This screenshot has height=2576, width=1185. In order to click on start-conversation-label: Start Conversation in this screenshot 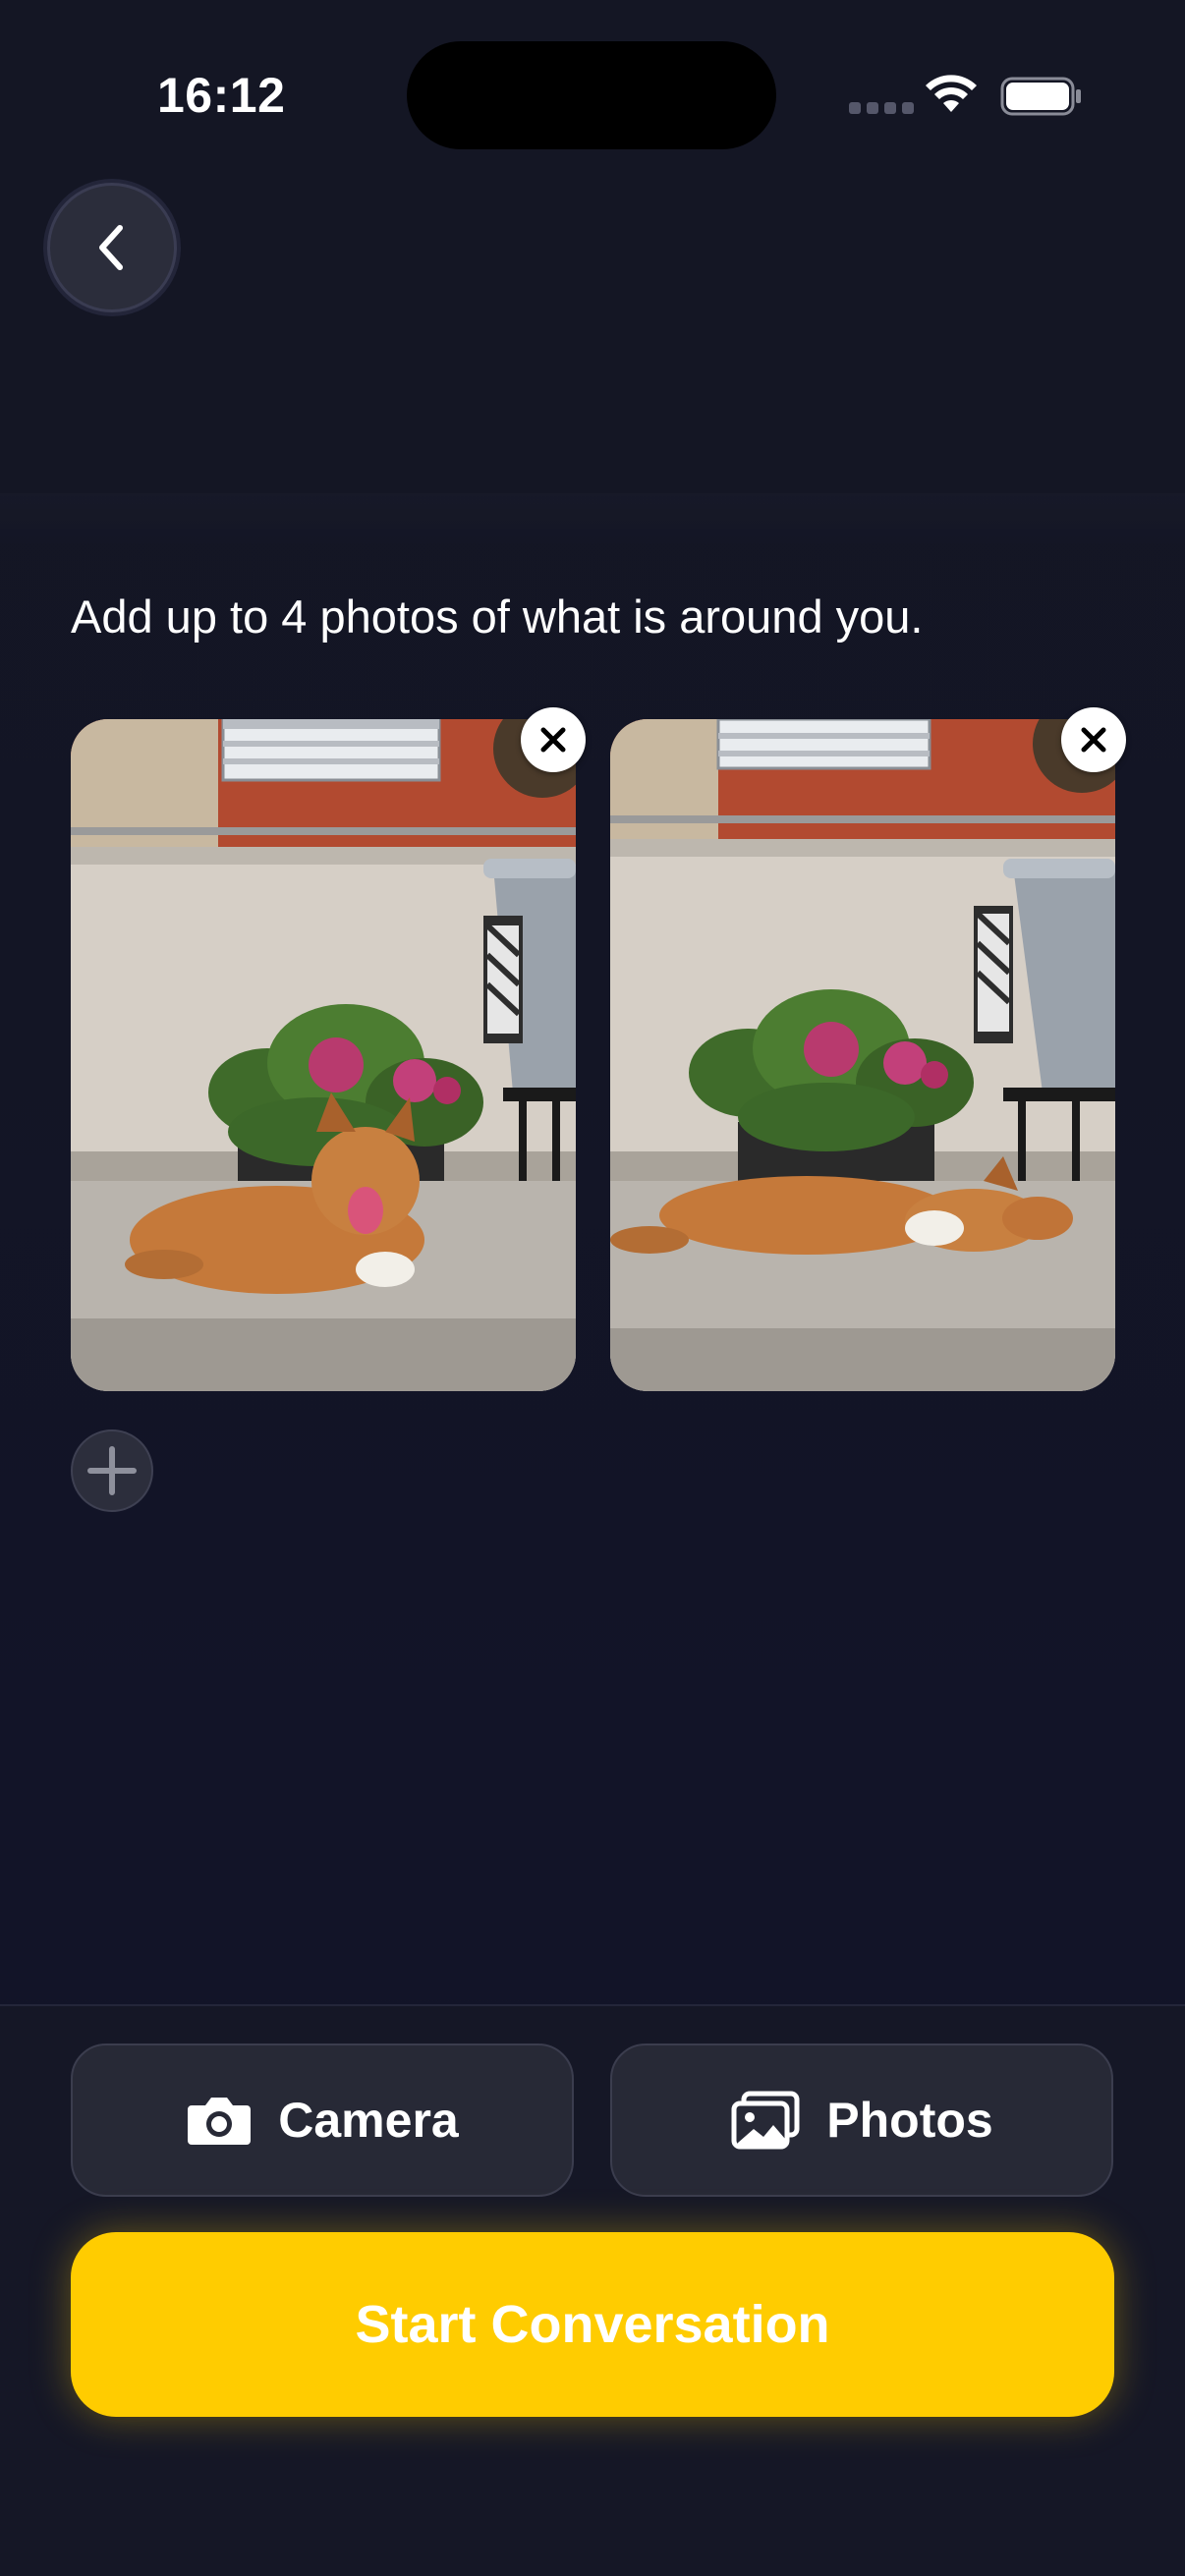, I will do `click(592, 2324)`.